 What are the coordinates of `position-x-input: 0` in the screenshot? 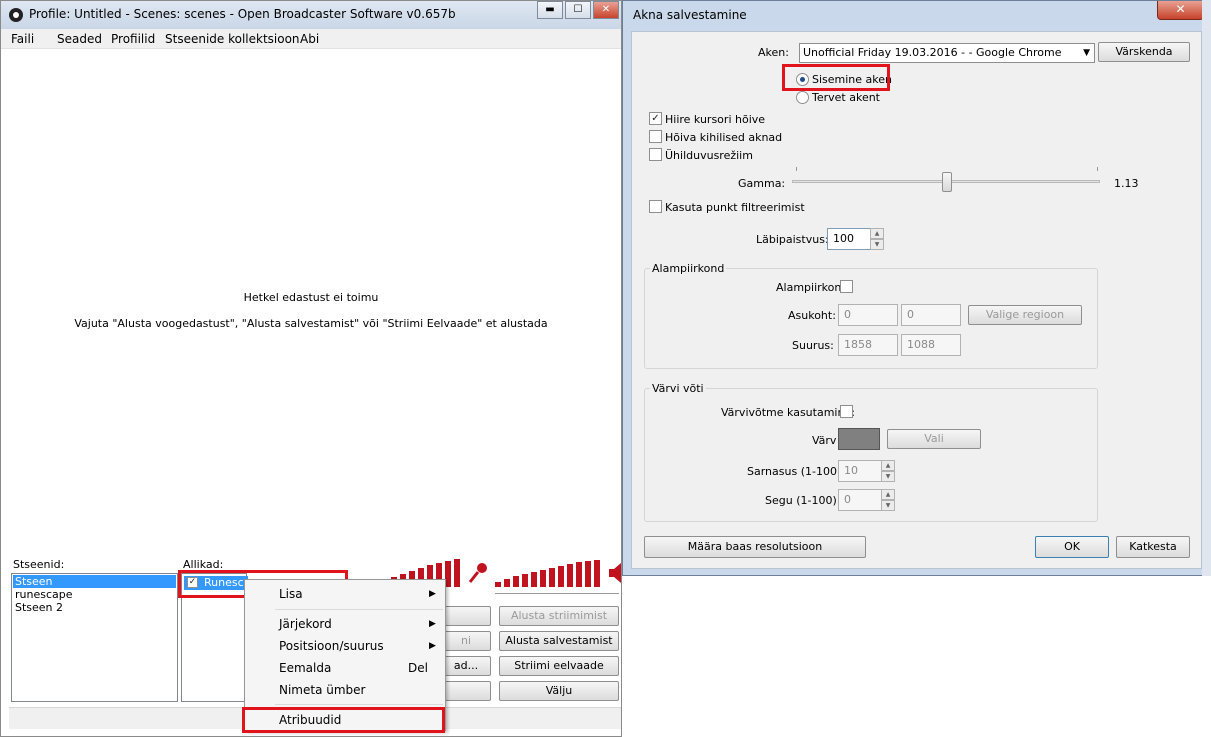 It's located at (868, 315).